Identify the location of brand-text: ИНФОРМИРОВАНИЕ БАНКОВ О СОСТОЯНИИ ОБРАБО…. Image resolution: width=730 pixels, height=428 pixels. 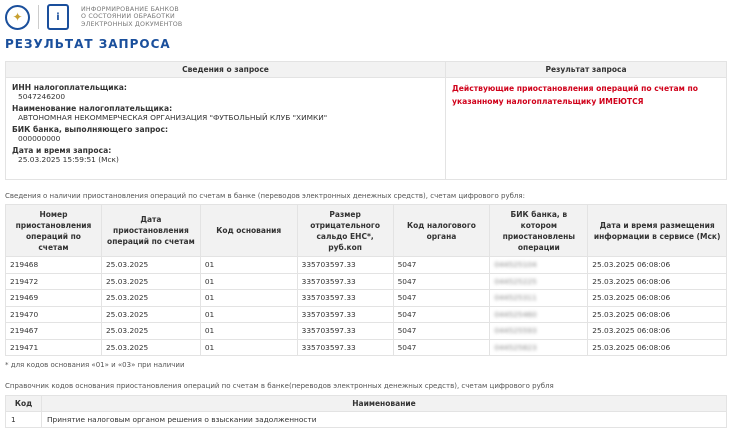
(132, 16).